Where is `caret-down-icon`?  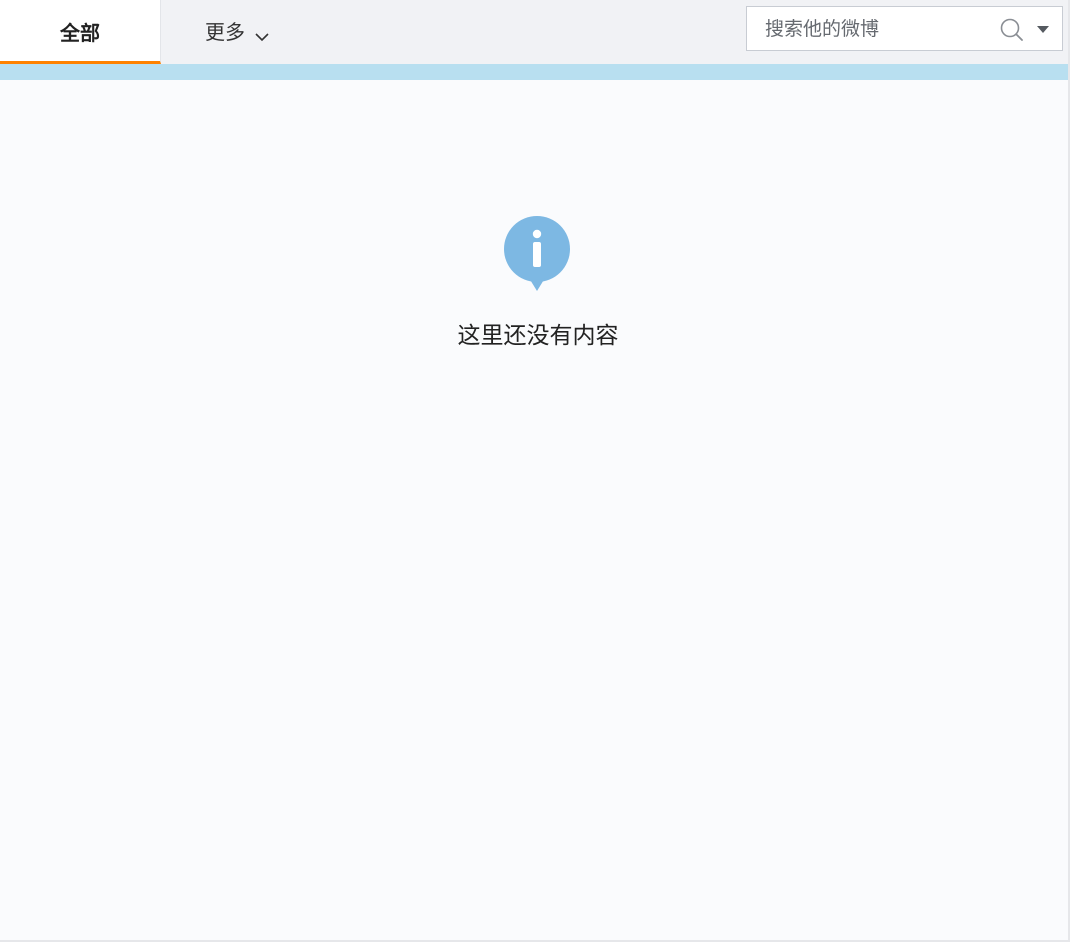
caret-down-icon is located at coordinates (1043, 29).